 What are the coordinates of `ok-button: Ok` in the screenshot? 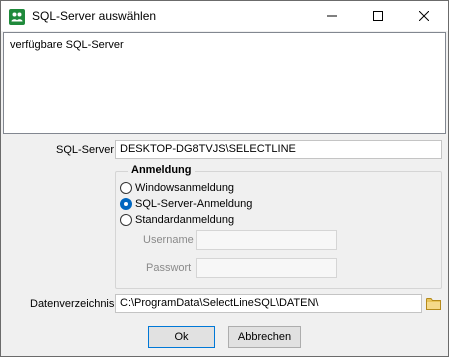 It's located at (181, 337).